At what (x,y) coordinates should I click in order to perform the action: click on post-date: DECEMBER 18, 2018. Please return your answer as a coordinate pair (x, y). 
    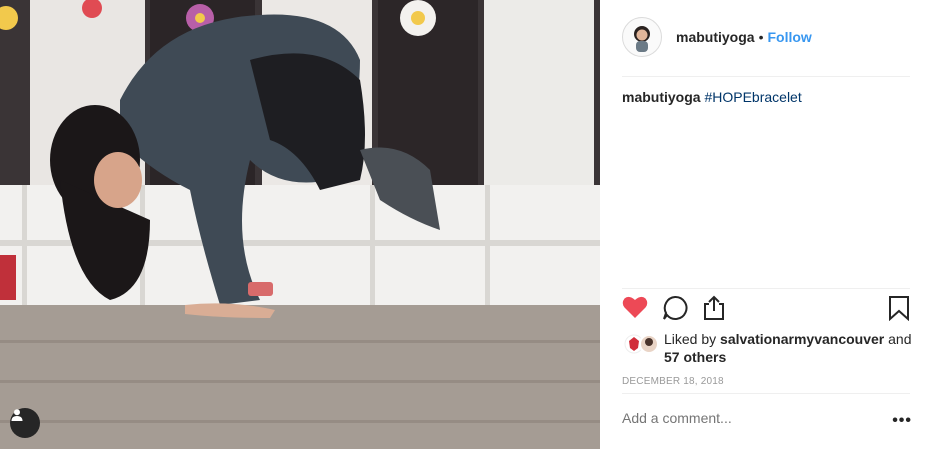
    Looking at the image, I should click on (673, 381).